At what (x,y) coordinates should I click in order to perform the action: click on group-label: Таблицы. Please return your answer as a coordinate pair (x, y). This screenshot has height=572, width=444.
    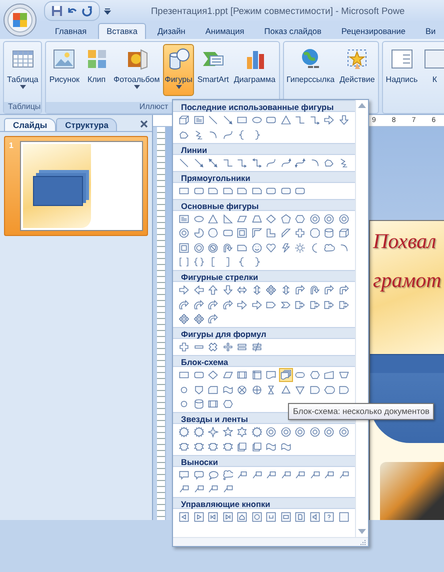
    Looking at the image, I should click on (23, 107).